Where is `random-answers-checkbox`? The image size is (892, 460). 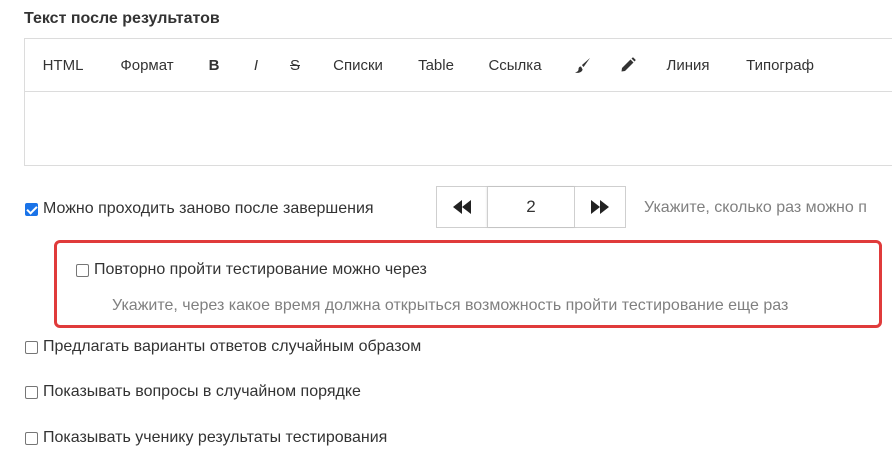
random-answers-checkbox is located at coordinates (31, 347).